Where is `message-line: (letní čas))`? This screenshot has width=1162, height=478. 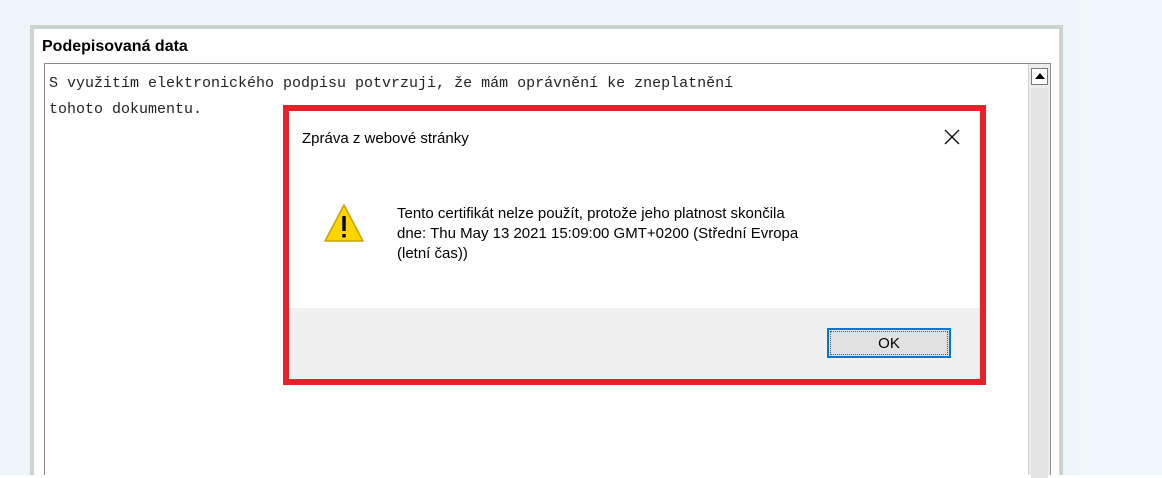
message-line: (letní čas)) is located at coordinates (432, 253).